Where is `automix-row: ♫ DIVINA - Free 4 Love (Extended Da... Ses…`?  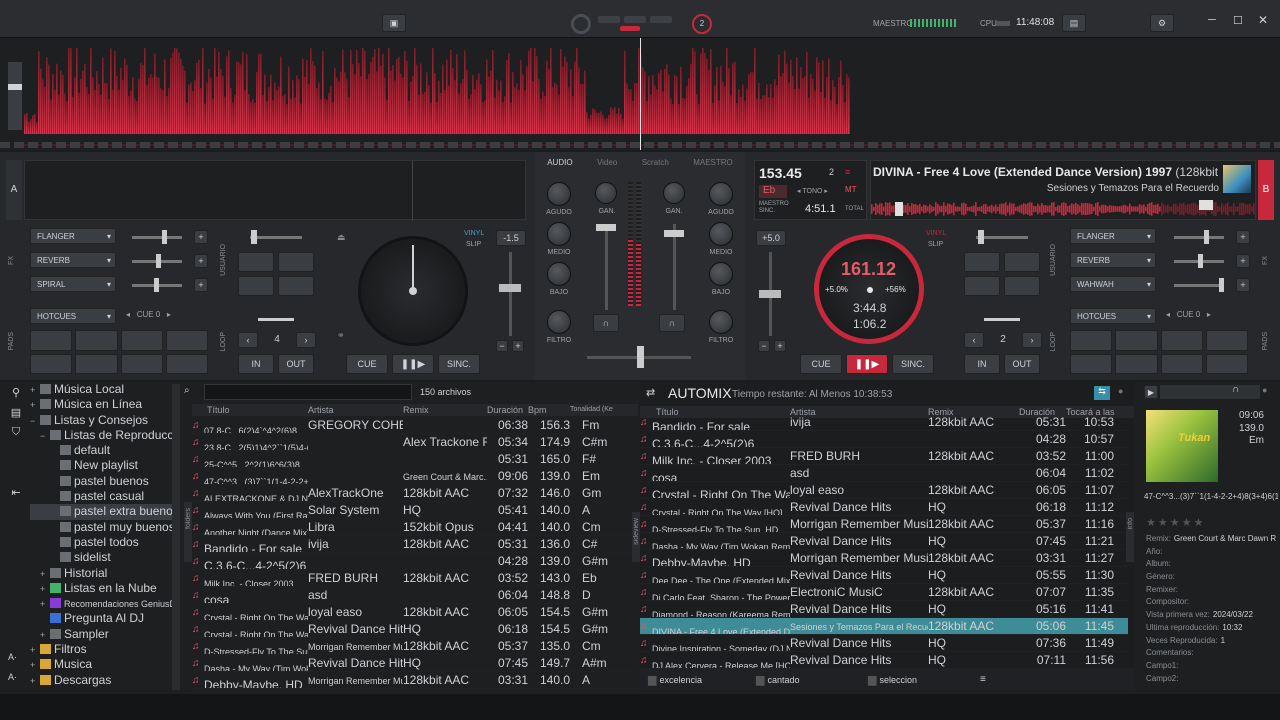 automix-row: ♫ DIVINA - Free 4 Love (Extended Da... Ses… is located at coordinates (884, 626).